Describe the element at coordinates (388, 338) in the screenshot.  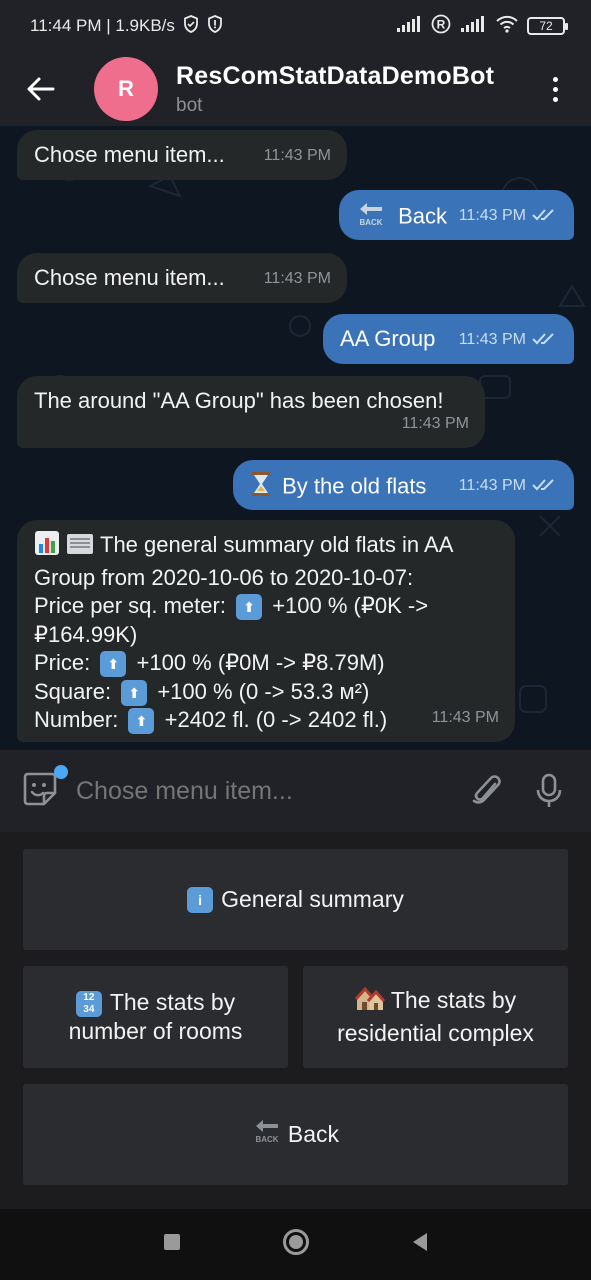
I see `message-text: AA Group` at that location.